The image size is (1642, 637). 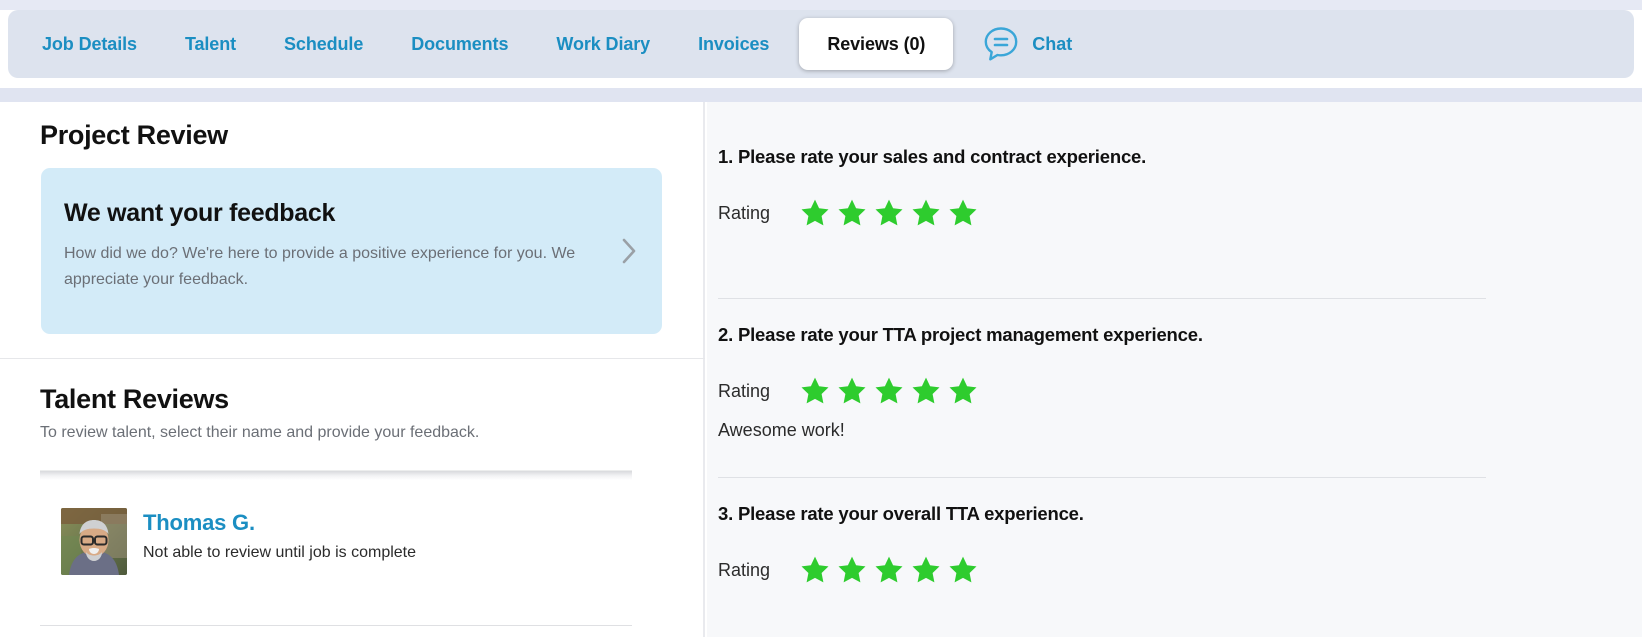 What do you see at coordinates (1052, 43) in the screenshot?
I see `chat-label: Chat` at bounding box center [1052, 43].